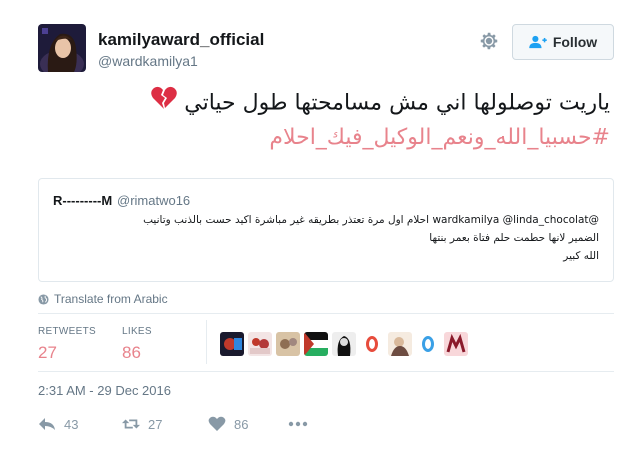 The width and height of the screenshot is (640, 460). I want to click on user-handle: @wardkamilya1, so click(148, 61).